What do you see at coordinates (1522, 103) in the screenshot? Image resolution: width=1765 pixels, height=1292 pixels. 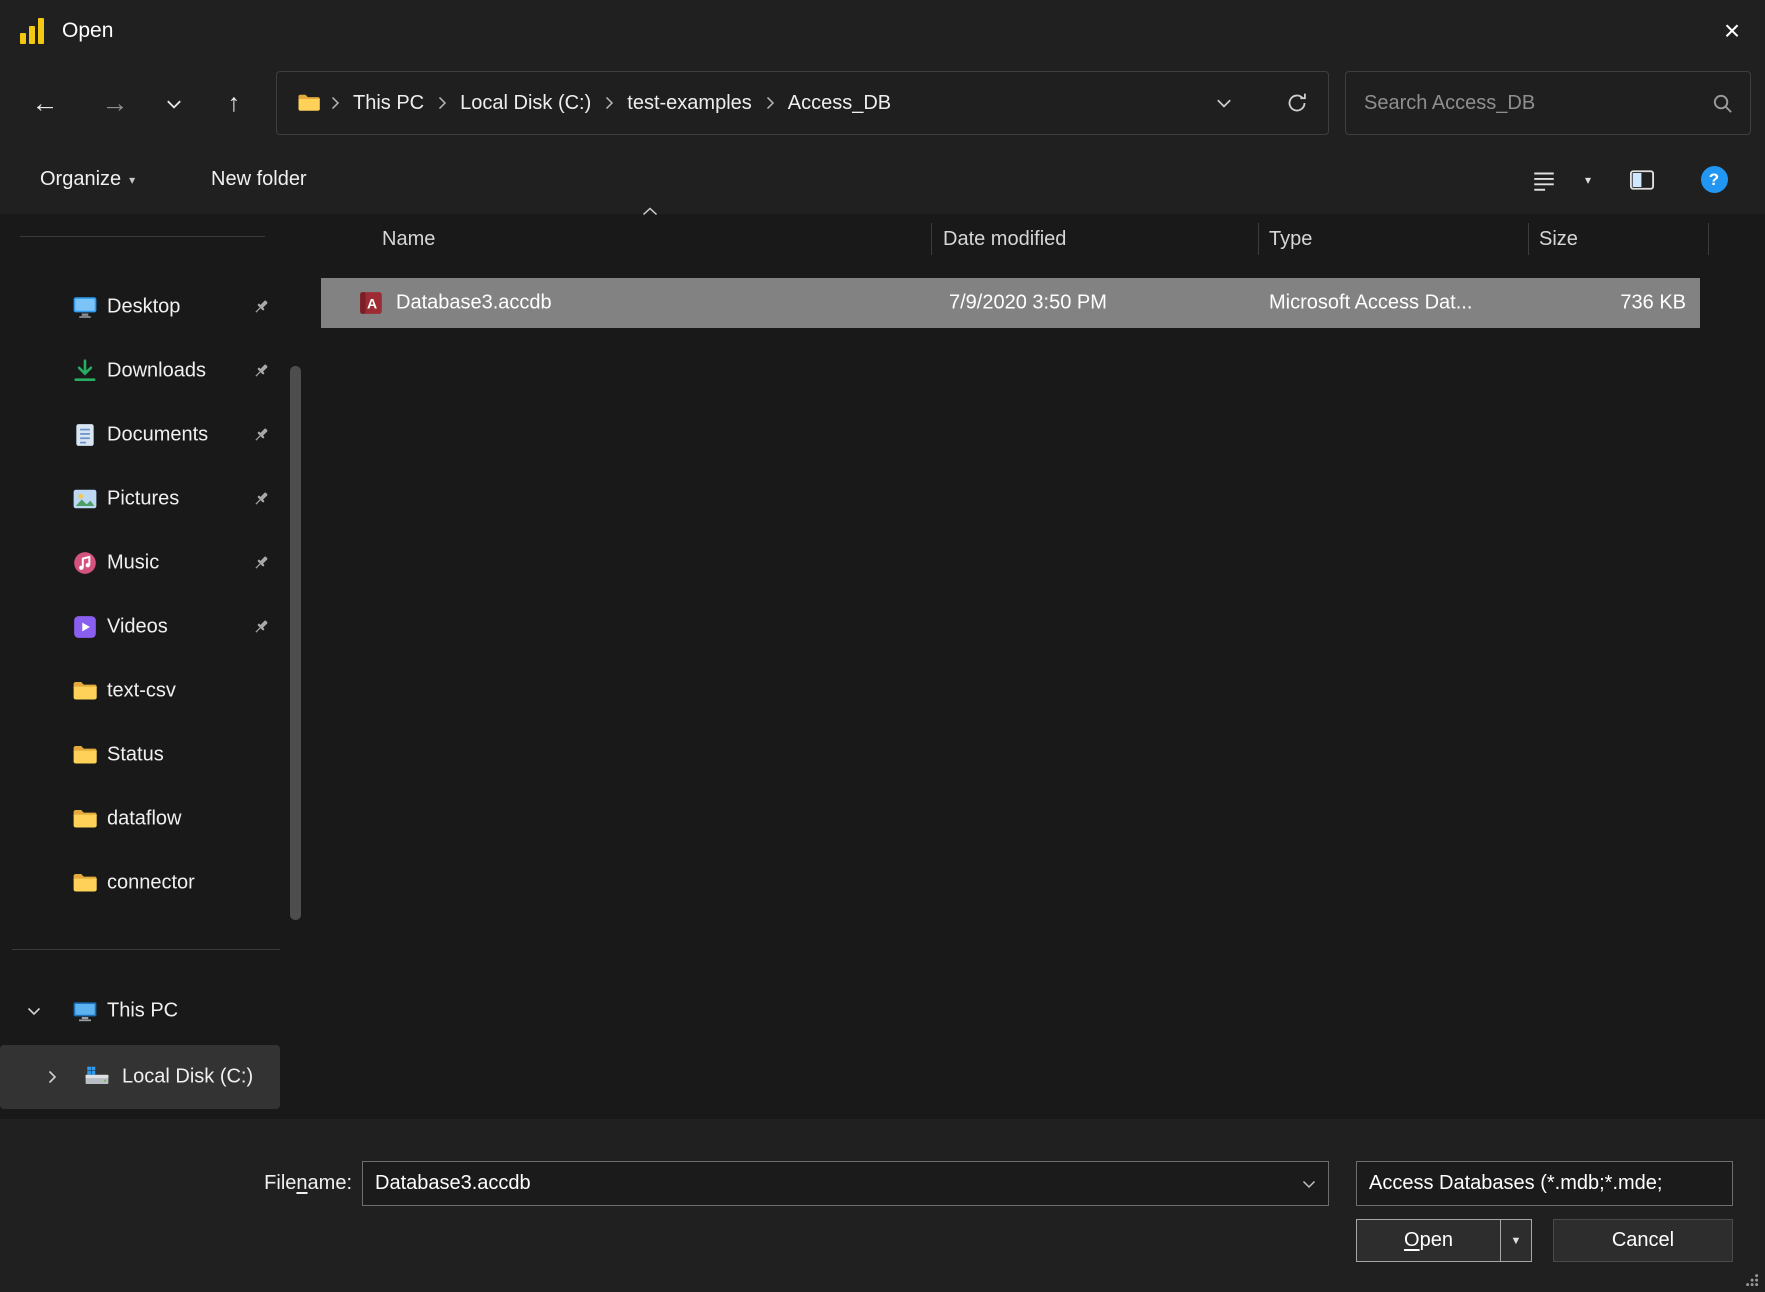 I see `search-input` at bounding box center [1522, 103].